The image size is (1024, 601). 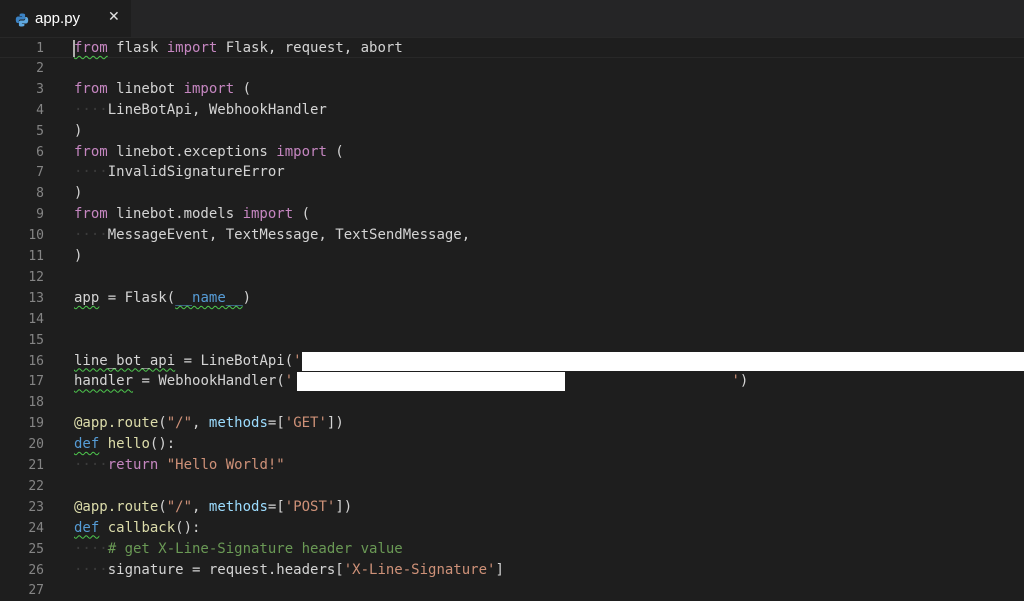 What do you see at coordinates (40, 68) in the screenshot?
I see `line-number: 2` at bounding box center [40, 68].